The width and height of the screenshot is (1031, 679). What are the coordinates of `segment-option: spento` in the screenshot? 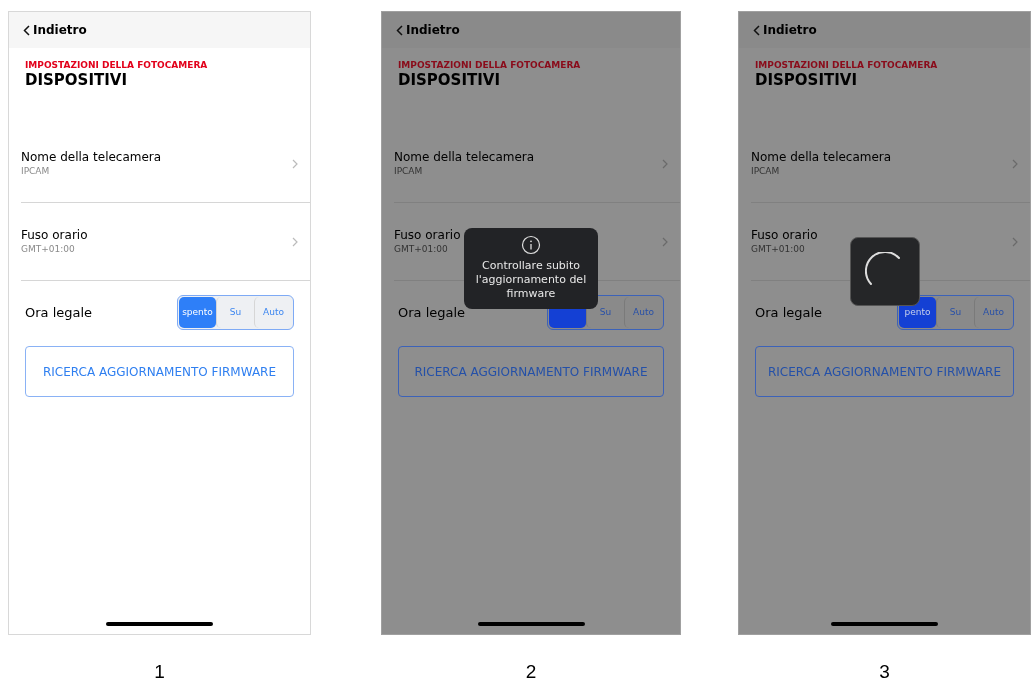 It's located at (197, 312).